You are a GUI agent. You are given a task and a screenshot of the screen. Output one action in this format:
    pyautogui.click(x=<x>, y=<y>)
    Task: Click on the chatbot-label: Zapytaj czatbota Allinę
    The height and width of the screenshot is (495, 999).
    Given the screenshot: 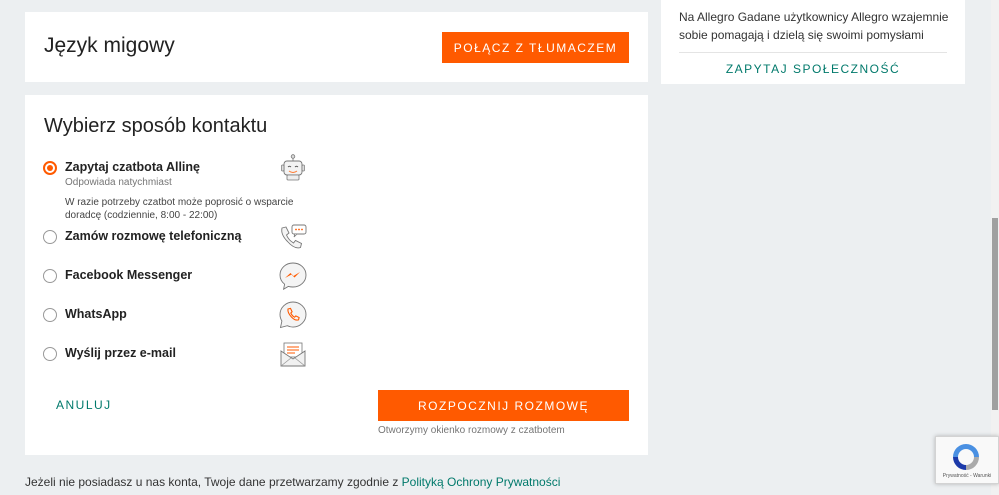 What is the action you would take?
    pyautogui.click(x=132, y=167)
    